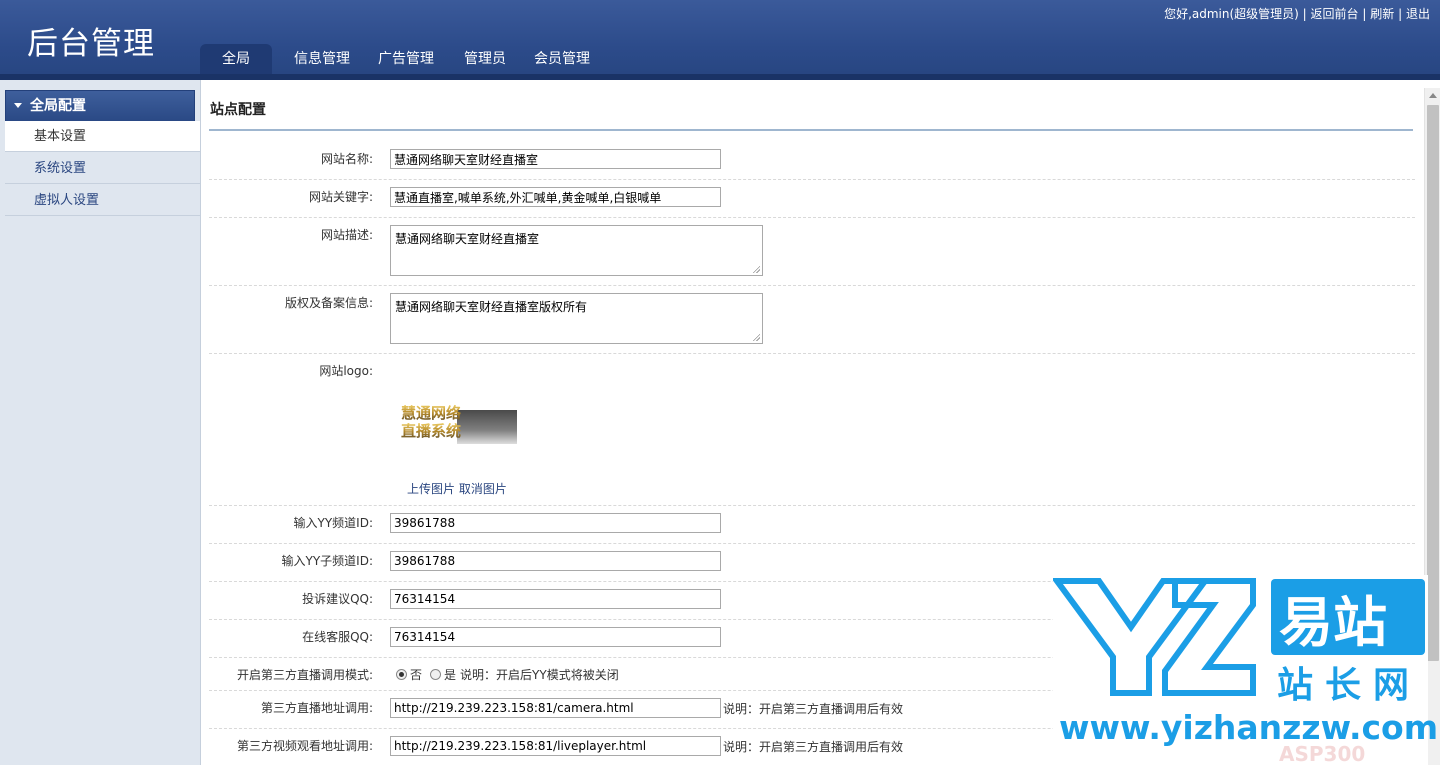 The width and height of the screenshot is (1440, 765). I want to click on cancel-image-link: 取消图片, so click(483, 489).